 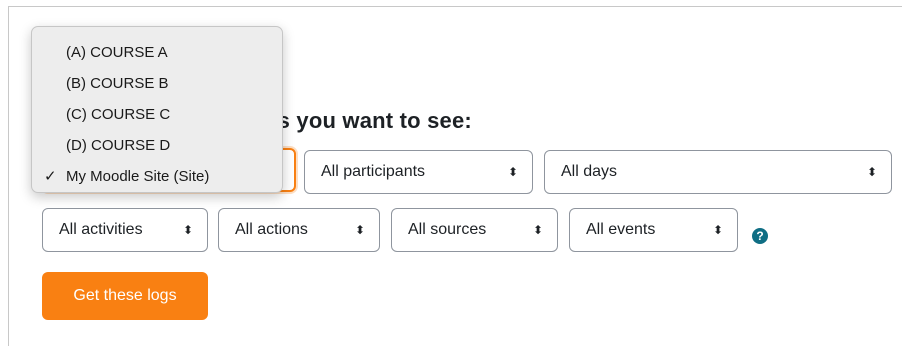 I want to click on participants-select: All participants ⬍, so click(x=418, y=172).